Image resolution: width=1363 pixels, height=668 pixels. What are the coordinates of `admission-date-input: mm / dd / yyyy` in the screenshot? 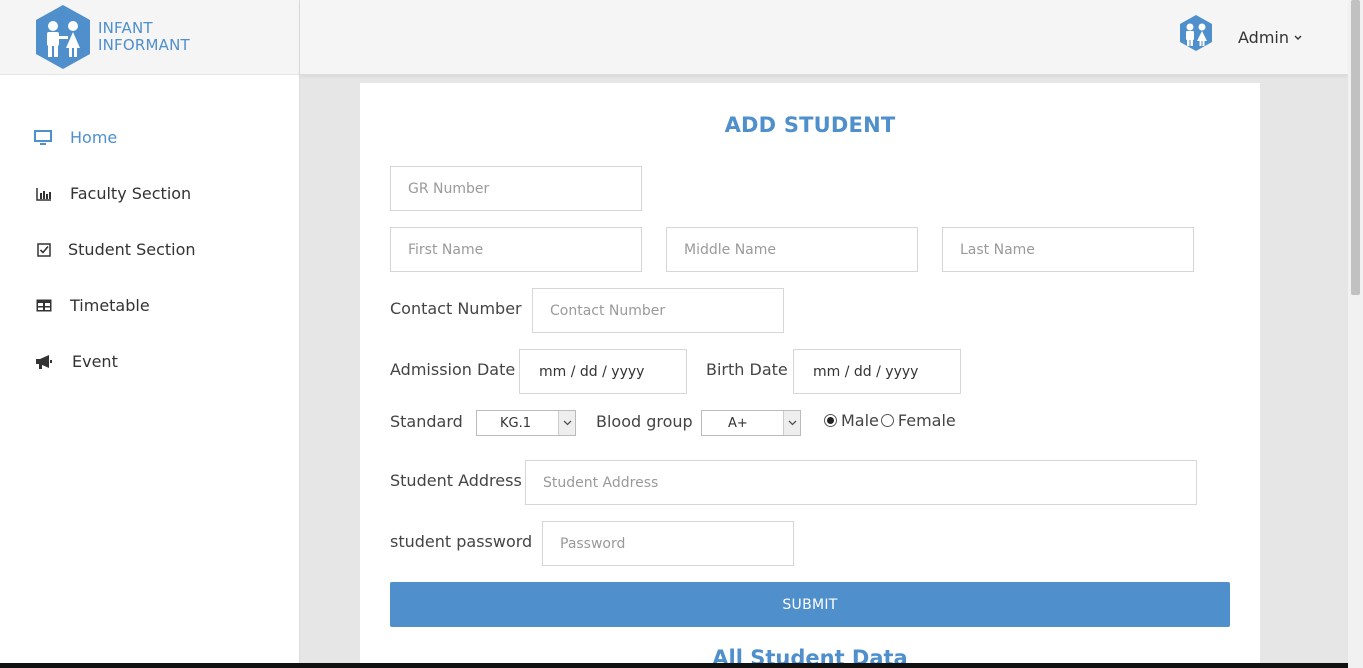 It's located at (603, 371).